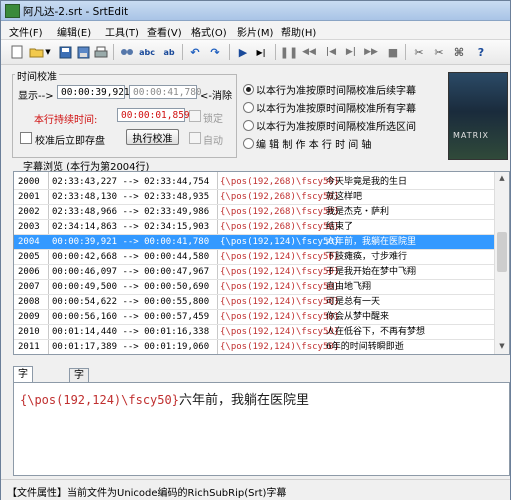  I want to click on cancel-link: <-消除, so click(216, 94).